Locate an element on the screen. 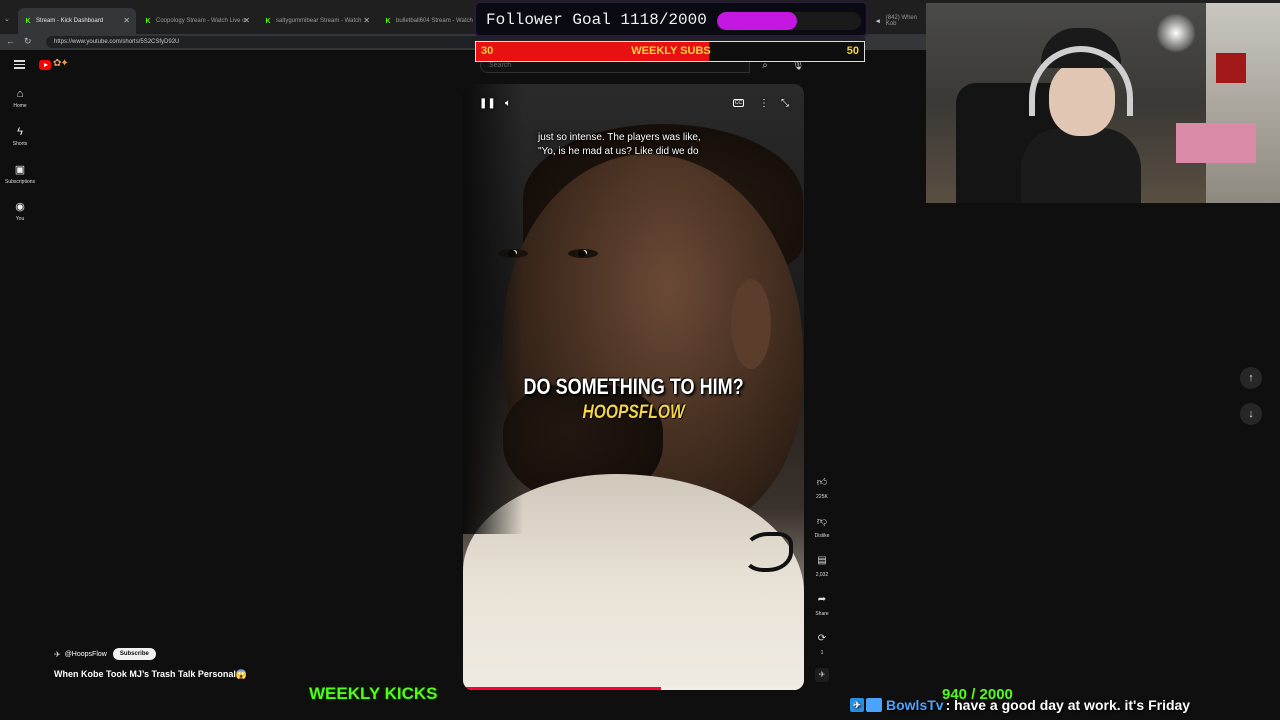 The width and height of the screenshot is (1280, 720). browser-tab-bulletball: K bulletball604 Stream - Watch is located at coordinates (426, 21).